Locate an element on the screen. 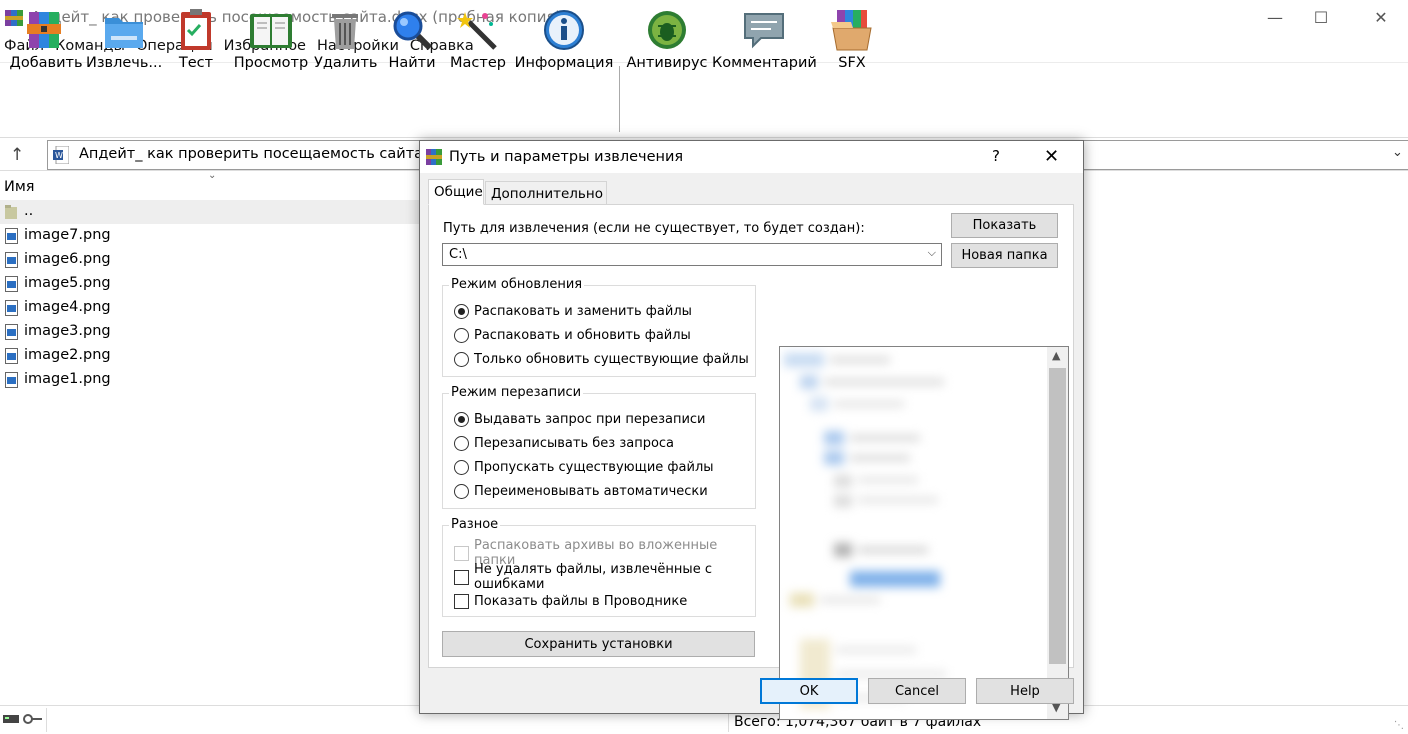  update-mode-title: Режим обновления is located at coordinates (517, 284).